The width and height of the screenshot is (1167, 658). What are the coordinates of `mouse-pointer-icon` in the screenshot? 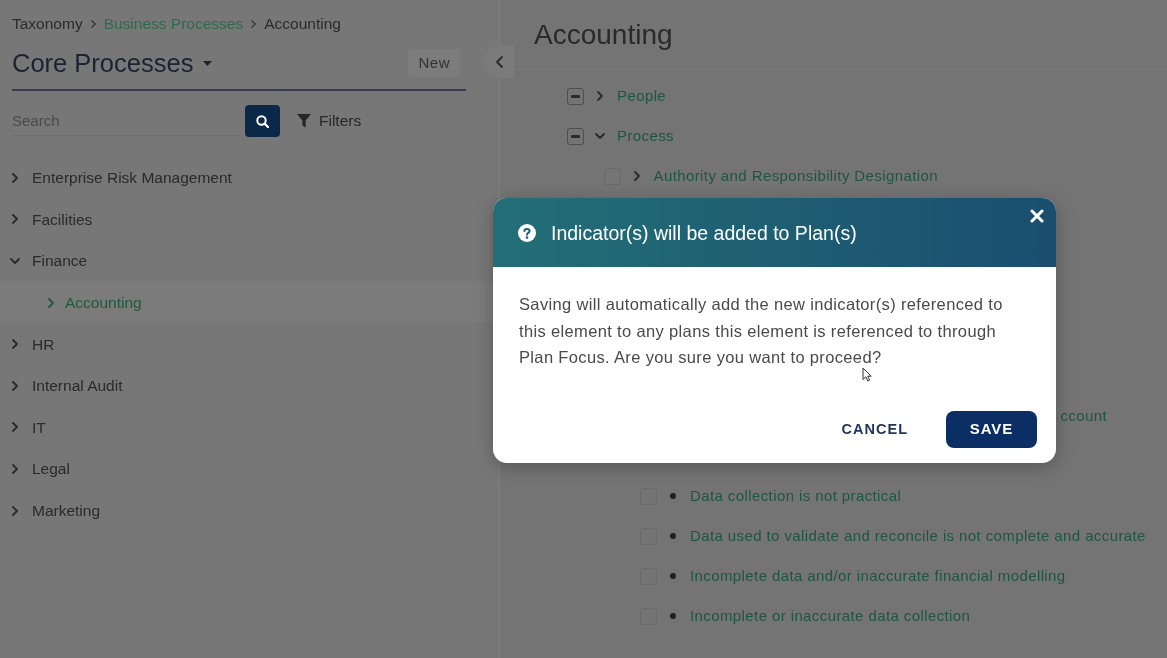 It's located at (867, 374).